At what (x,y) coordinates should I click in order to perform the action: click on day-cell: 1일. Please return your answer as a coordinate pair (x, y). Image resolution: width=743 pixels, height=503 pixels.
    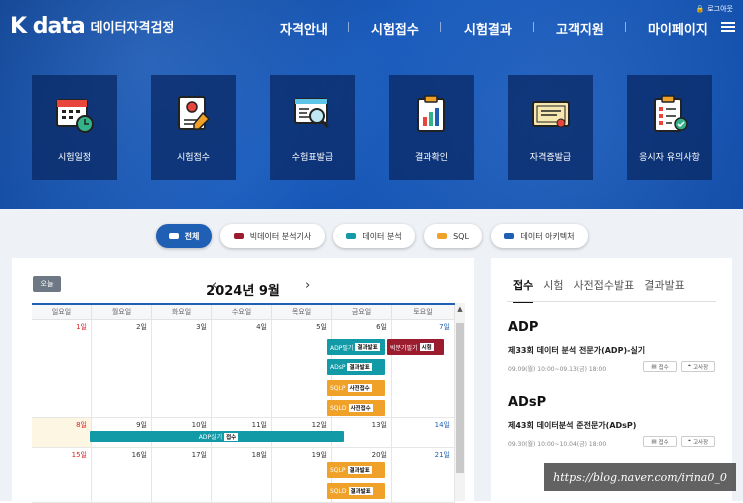
    Looking at the image, I should click on (62, 369).